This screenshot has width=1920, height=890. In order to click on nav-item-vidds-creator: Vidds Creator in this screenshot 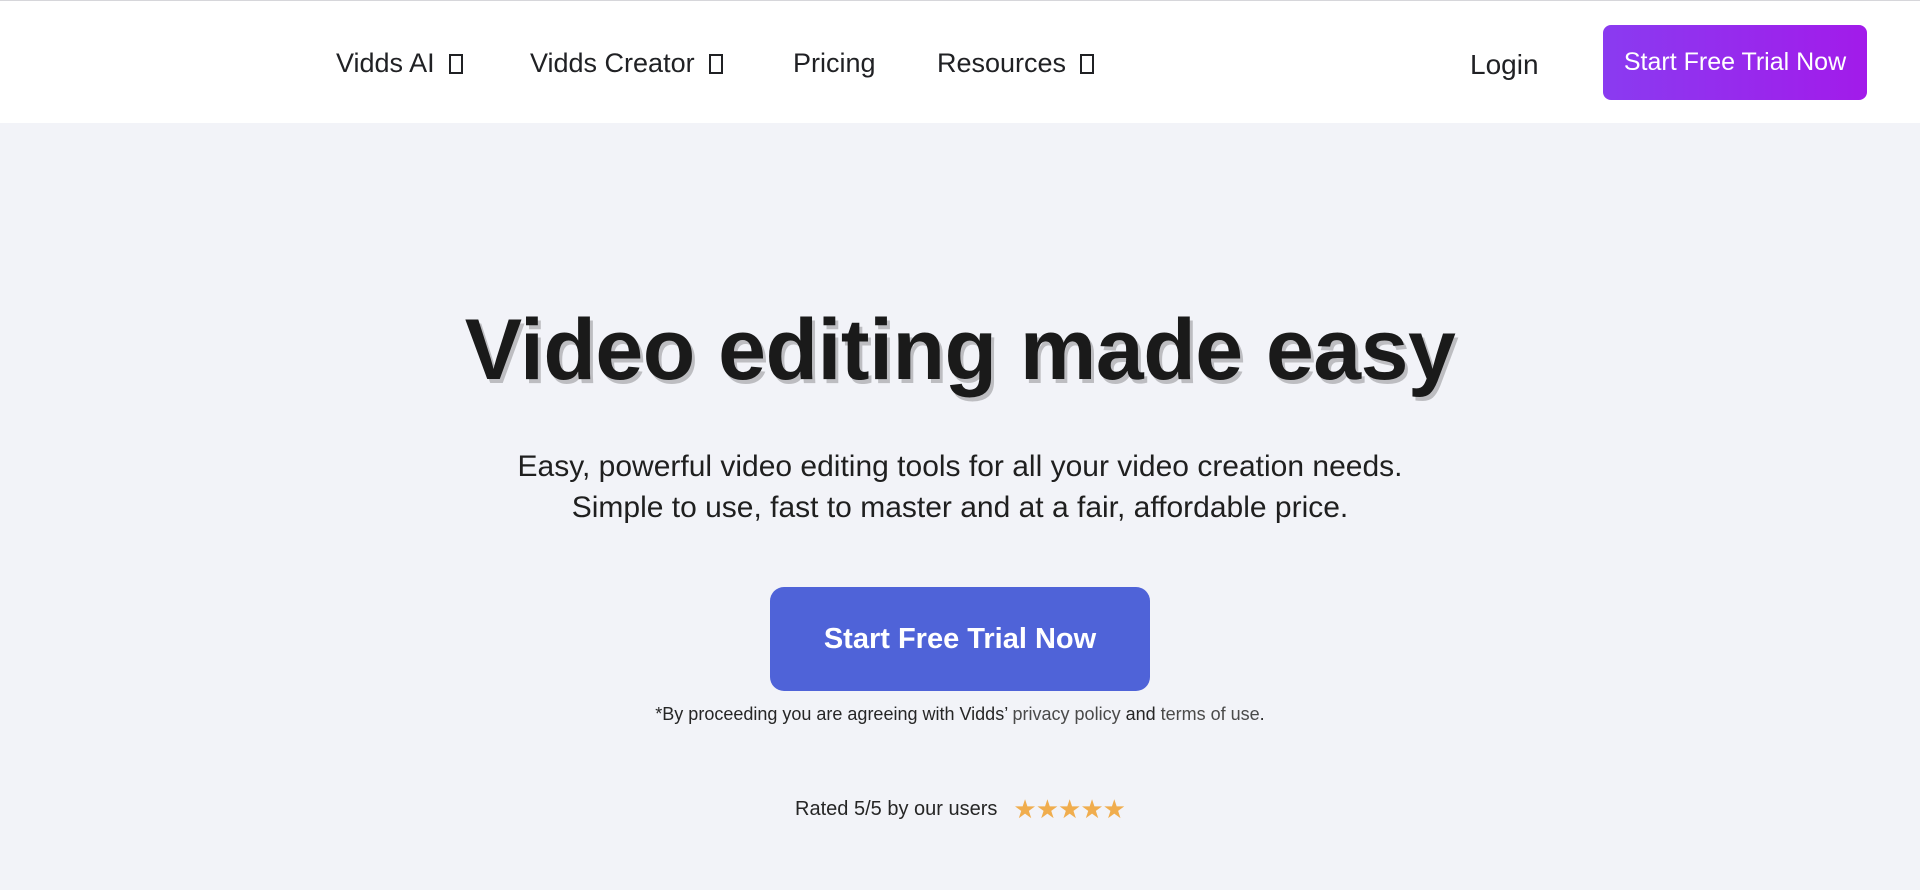, I will do `click(626, 63)`.